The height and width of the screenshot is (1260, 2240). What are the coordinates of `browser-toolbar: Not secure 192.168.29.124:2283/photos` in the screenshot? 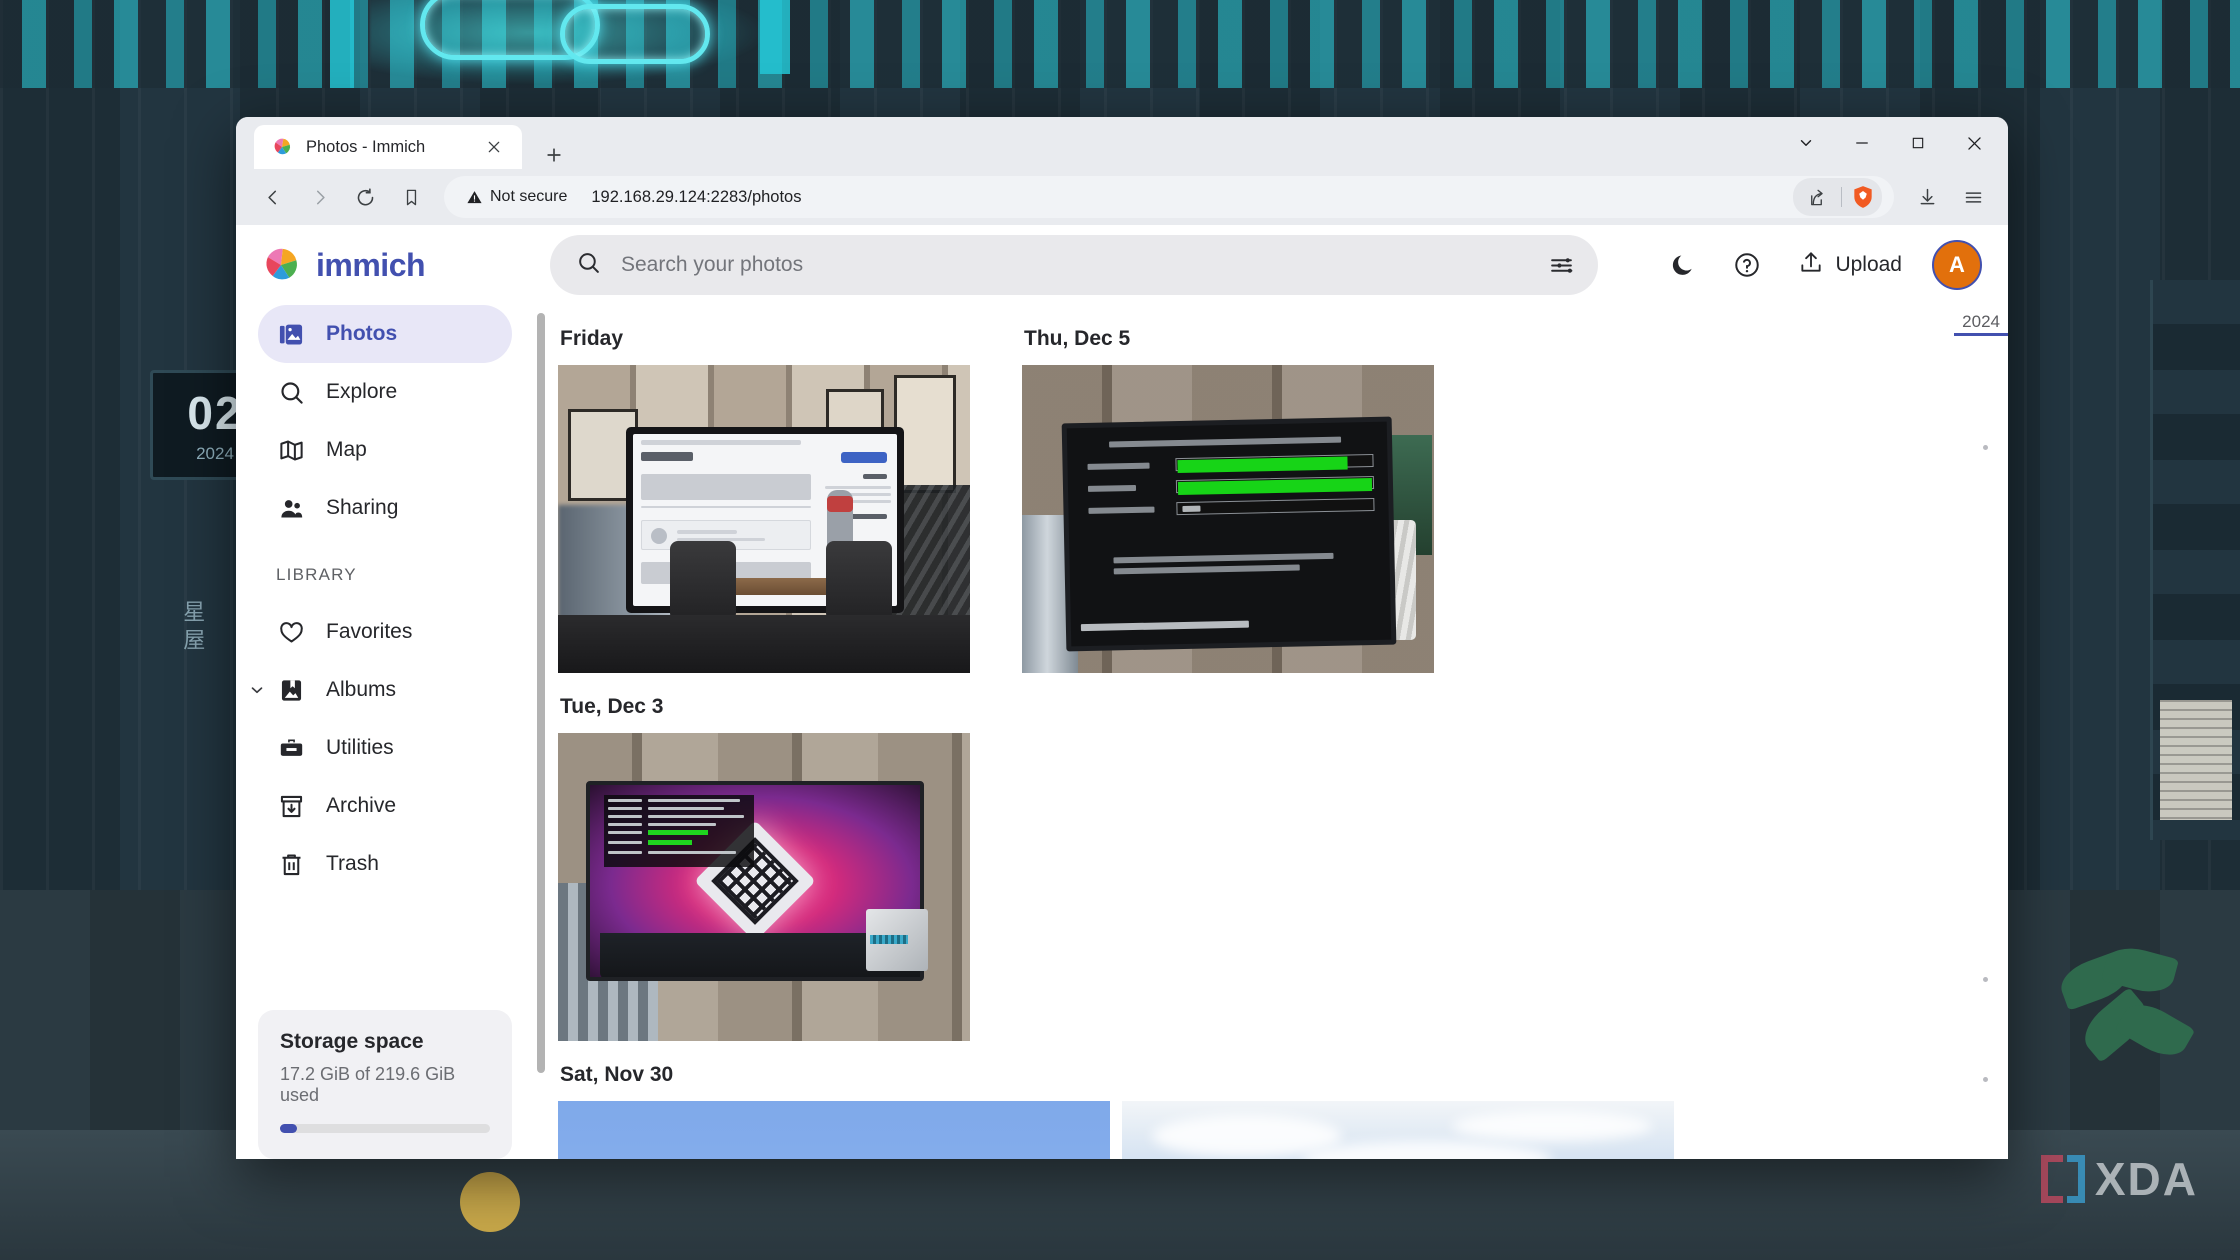 It's located at (1122, 197).